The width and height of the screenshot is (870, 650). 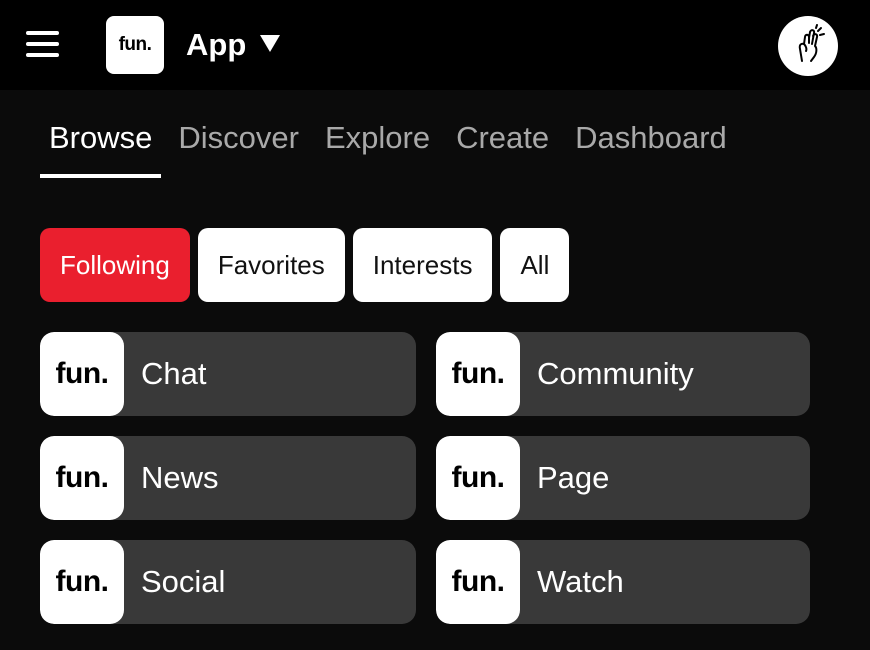 What do you see at coordinates (228, 478) in the screenshot?
I see `app-card-news: fun. News` at bounding box center [228, 478].